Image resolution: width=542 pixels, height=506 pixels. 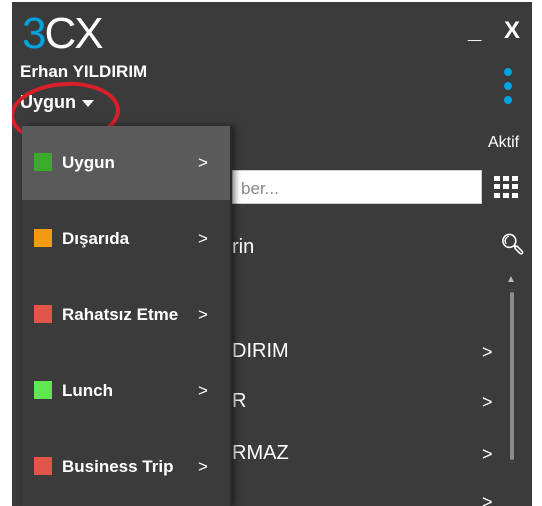 I want to click on status-menu-label: Lunch, so click(x=87, y=390).